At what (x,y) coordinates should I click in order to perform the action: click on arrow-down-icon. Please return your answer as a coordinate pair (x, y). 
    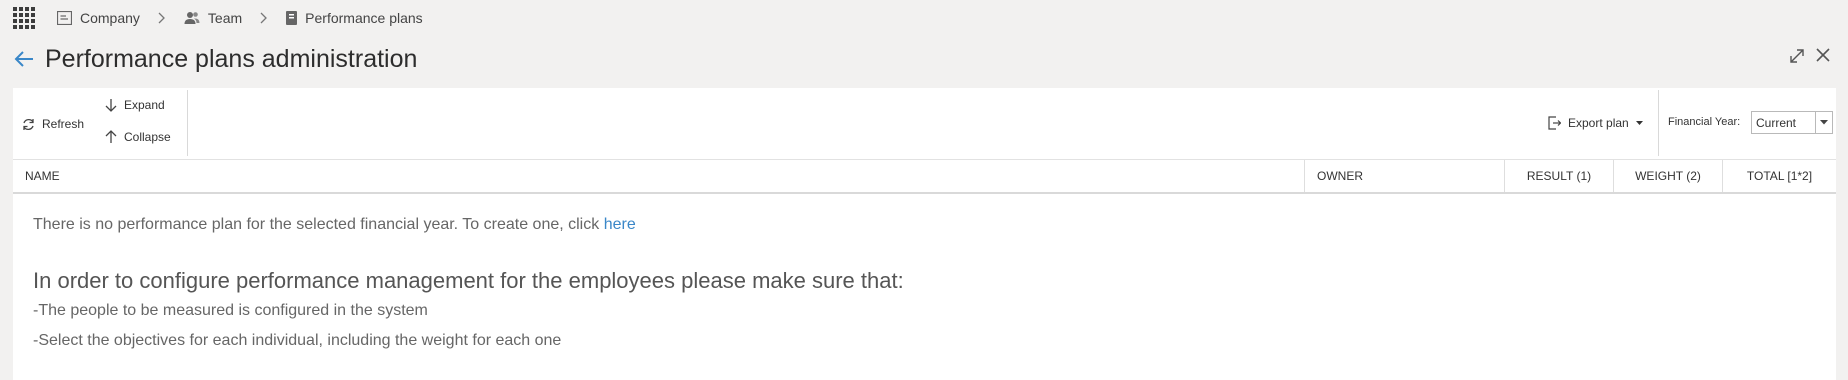
    Looking at the image, I should click on (111, 105).